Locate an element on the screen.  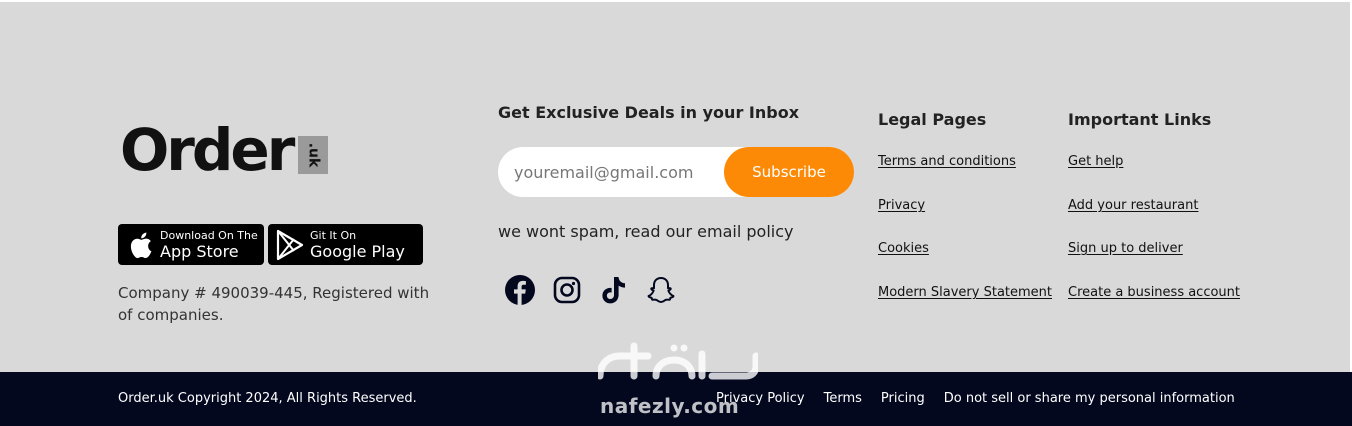
newsletter-form: Subscribe is located at coordinates (676, 172).